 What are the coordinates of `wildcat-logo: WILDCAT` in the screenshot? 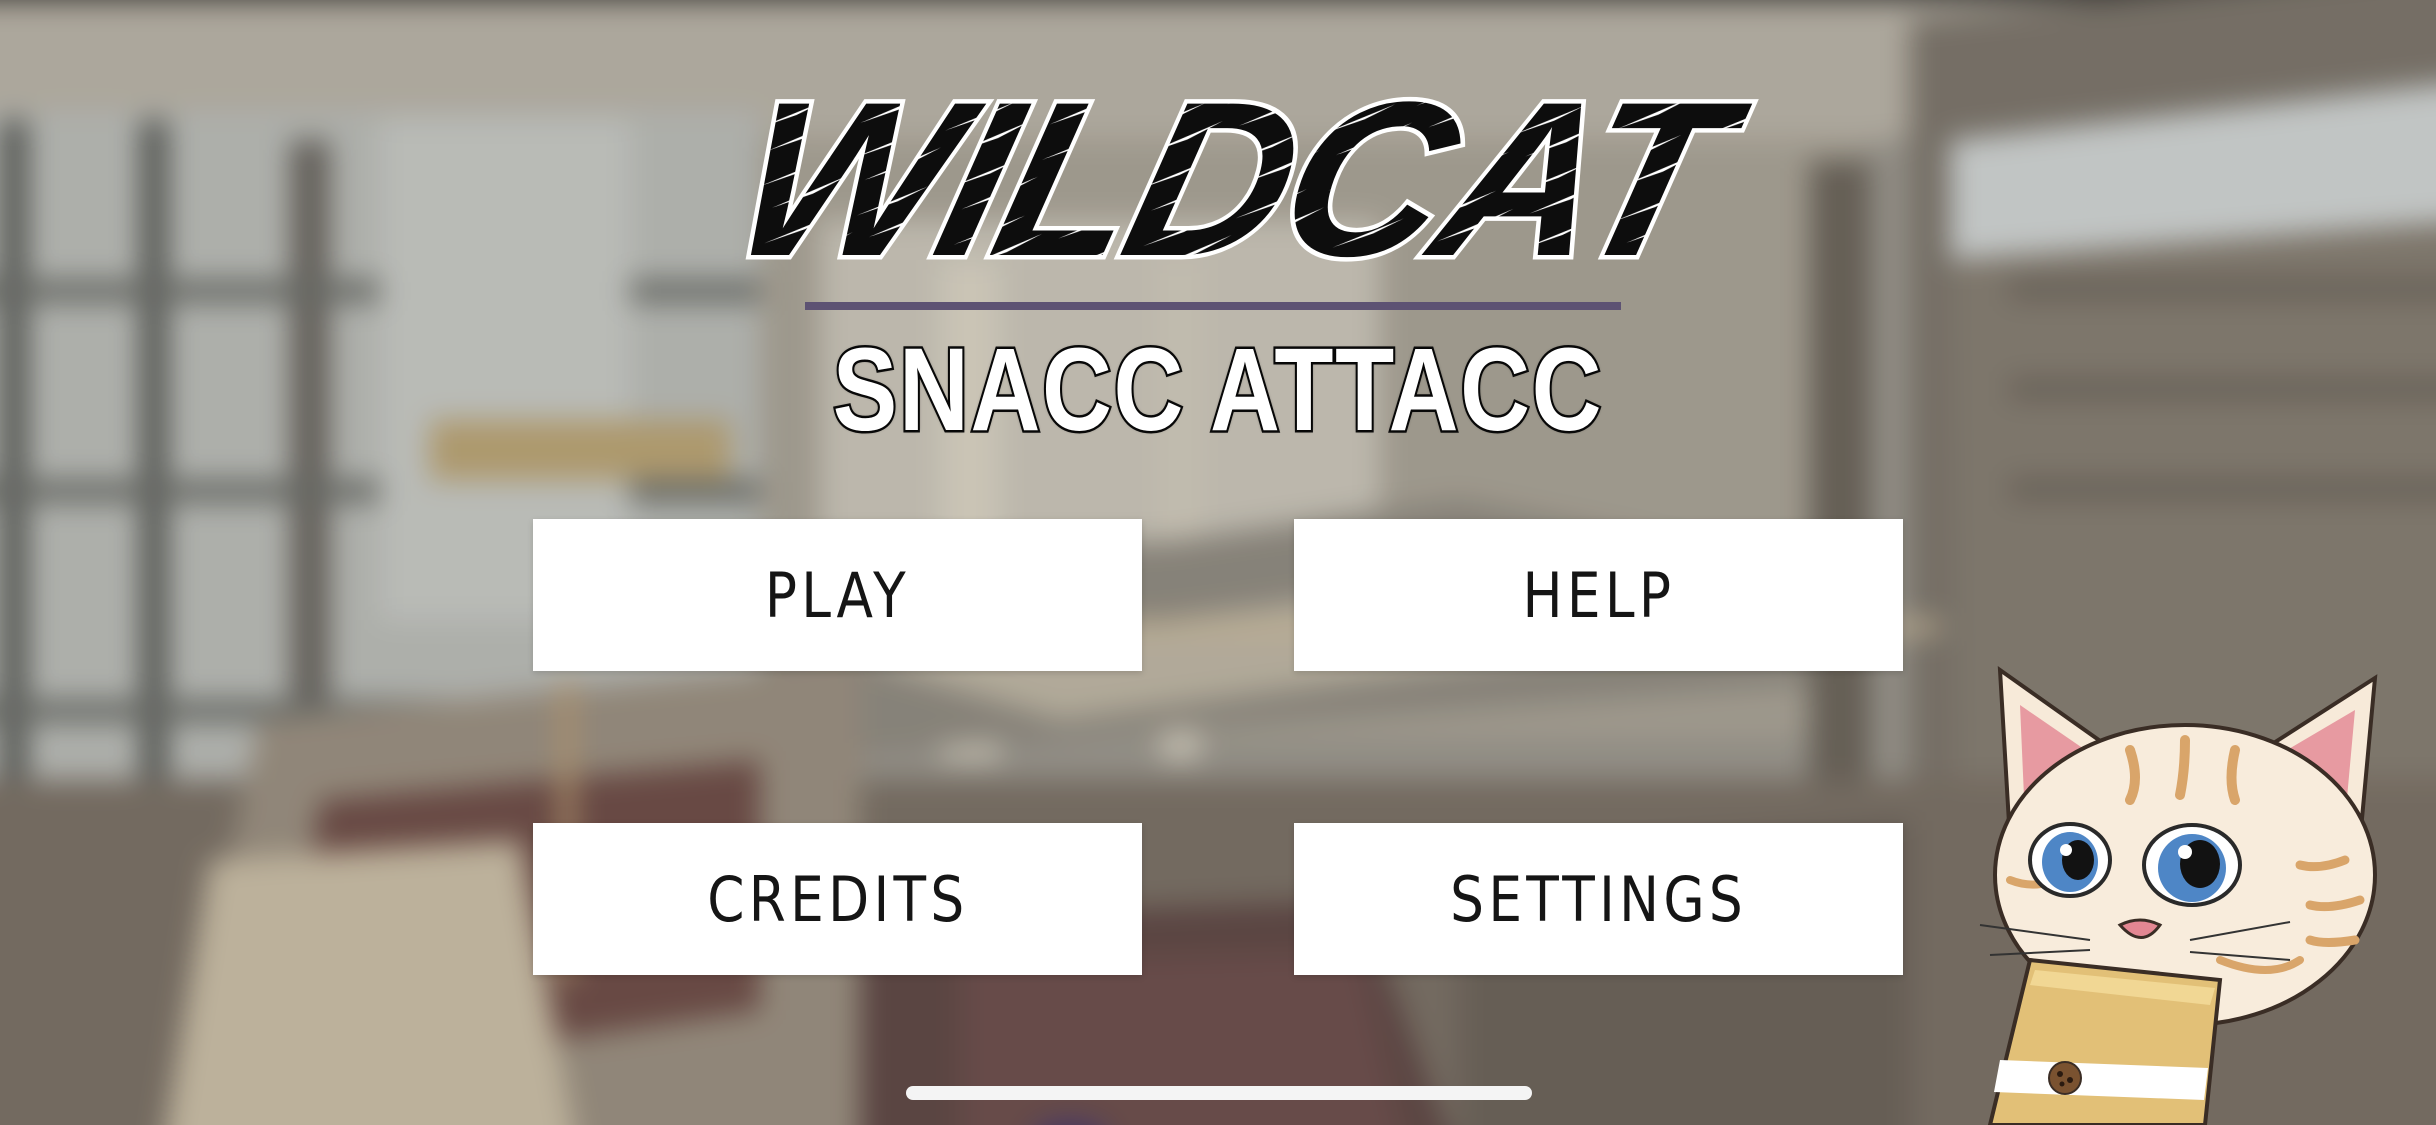 It's located at (1234, 180).